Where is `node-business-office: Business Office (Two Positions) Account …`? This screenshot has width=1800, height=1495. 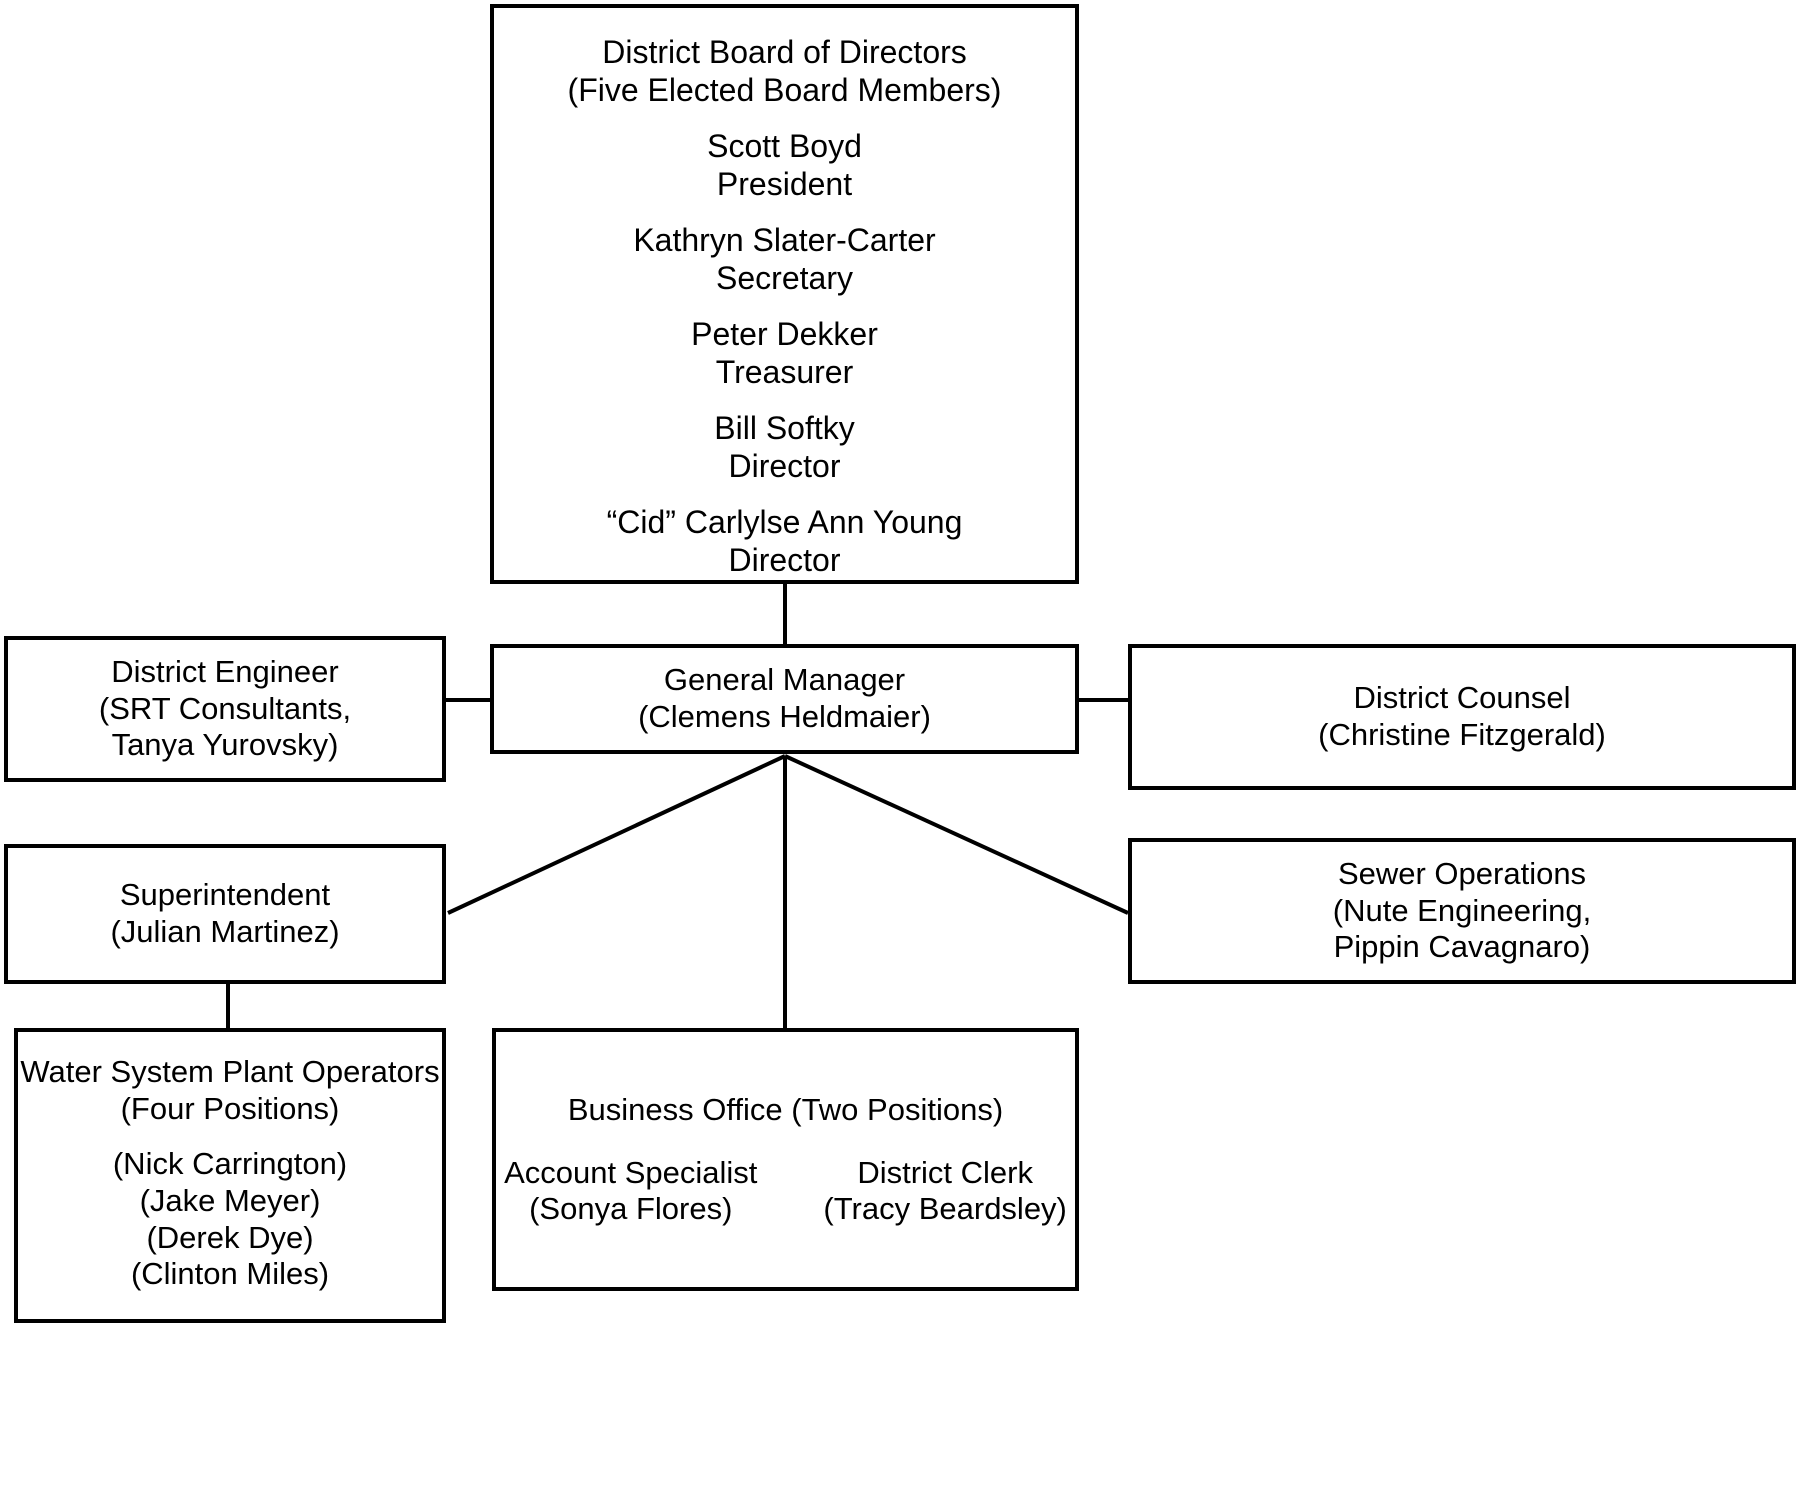 node-business-office: Business Office (Two Positions) Account … is located at coordinates (785, 1159).